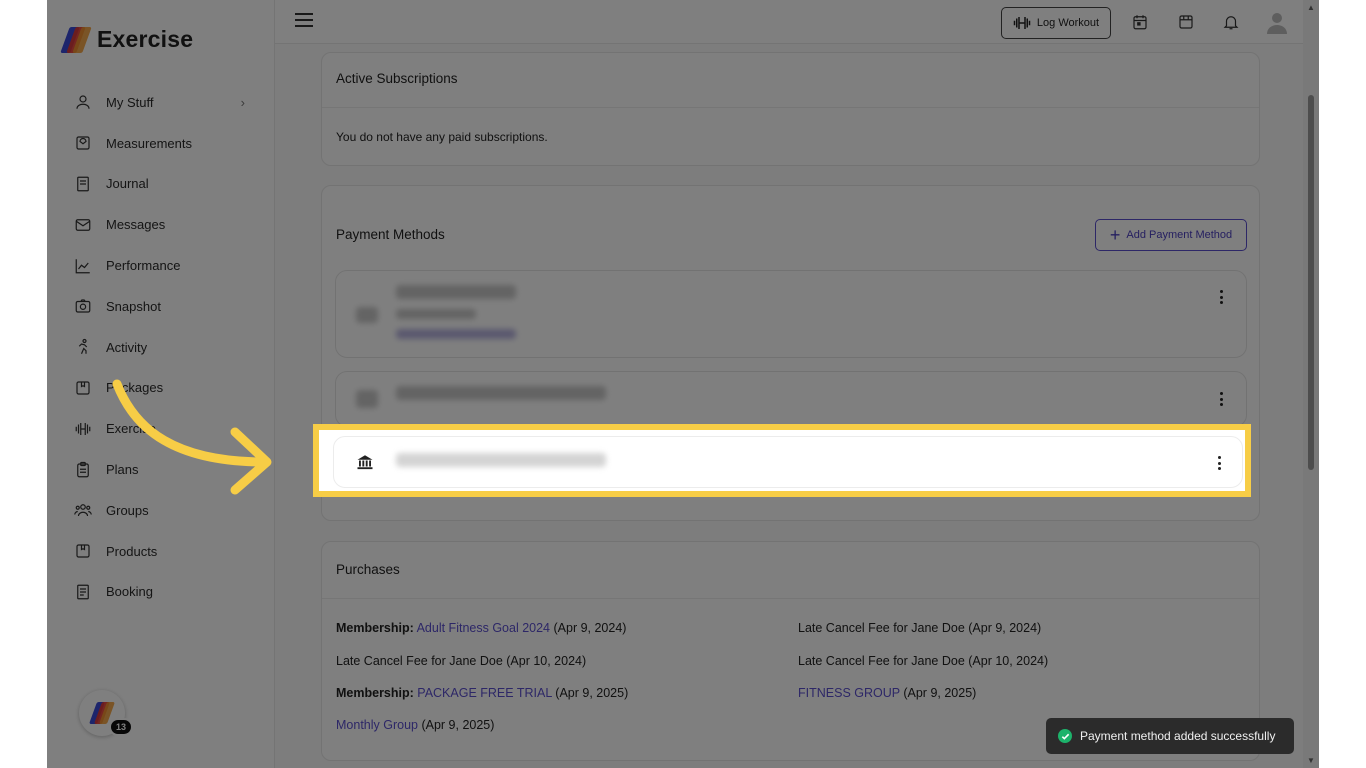  I want to click on sidebar-item-activity: Activity, so click(161, 347).